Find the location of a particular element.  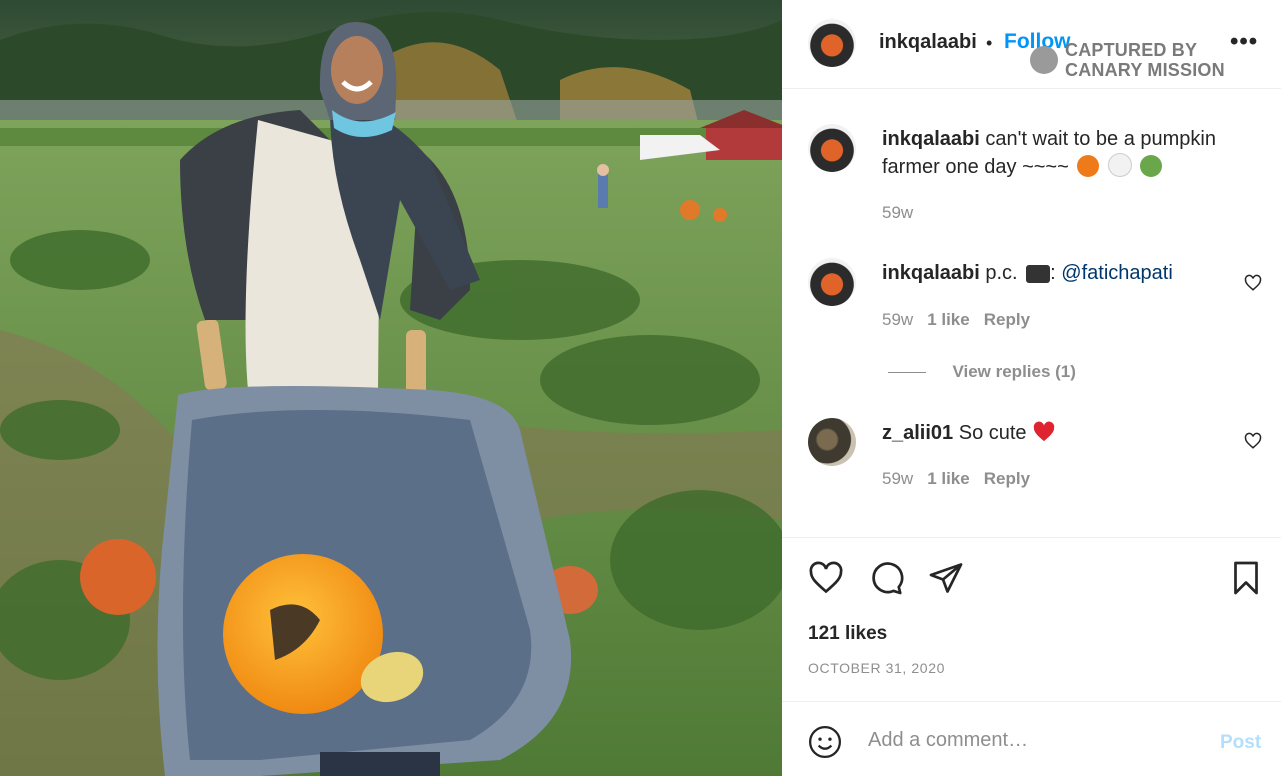

heart-icon is located at coordinates (826, 578).